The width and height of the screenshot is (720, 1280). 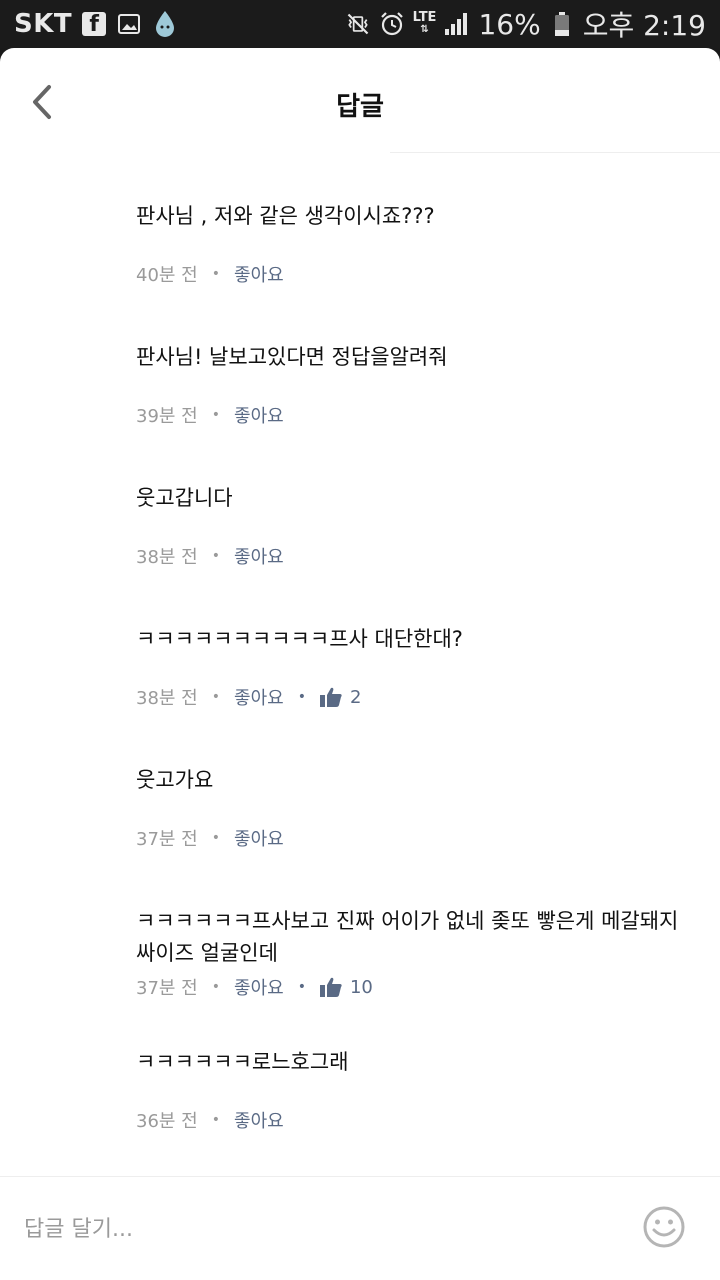 I want to click on status-bar: SKT f LTE ⇅ 16% 오후 2:19, so click(x=360, y=24).